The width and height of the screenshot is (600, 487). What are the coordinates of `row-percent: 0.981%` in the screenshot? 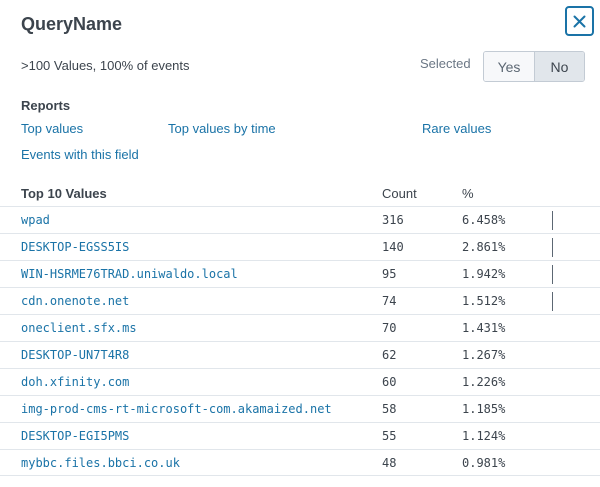 It's located at (484, 463).